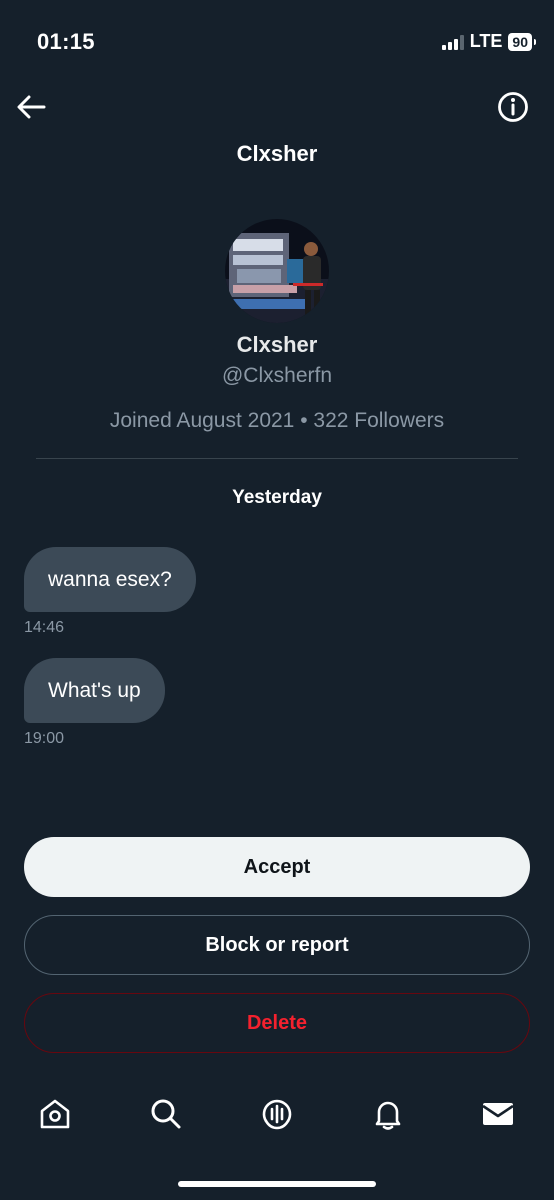  Describe the element at coordinates (277, 867) in the screenshot. I see `accept-button: Accept` at that location.